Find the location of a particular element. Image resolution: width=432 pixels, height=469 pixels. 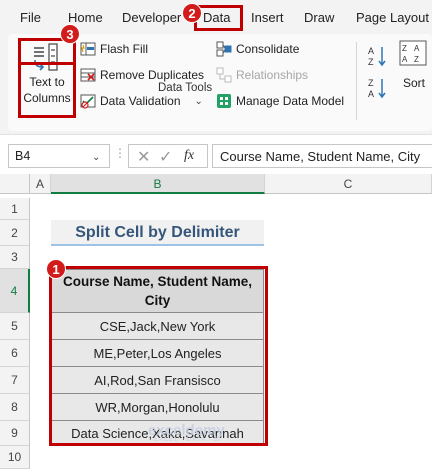

row-header-9: 9 is located at coordinates (15, 433).